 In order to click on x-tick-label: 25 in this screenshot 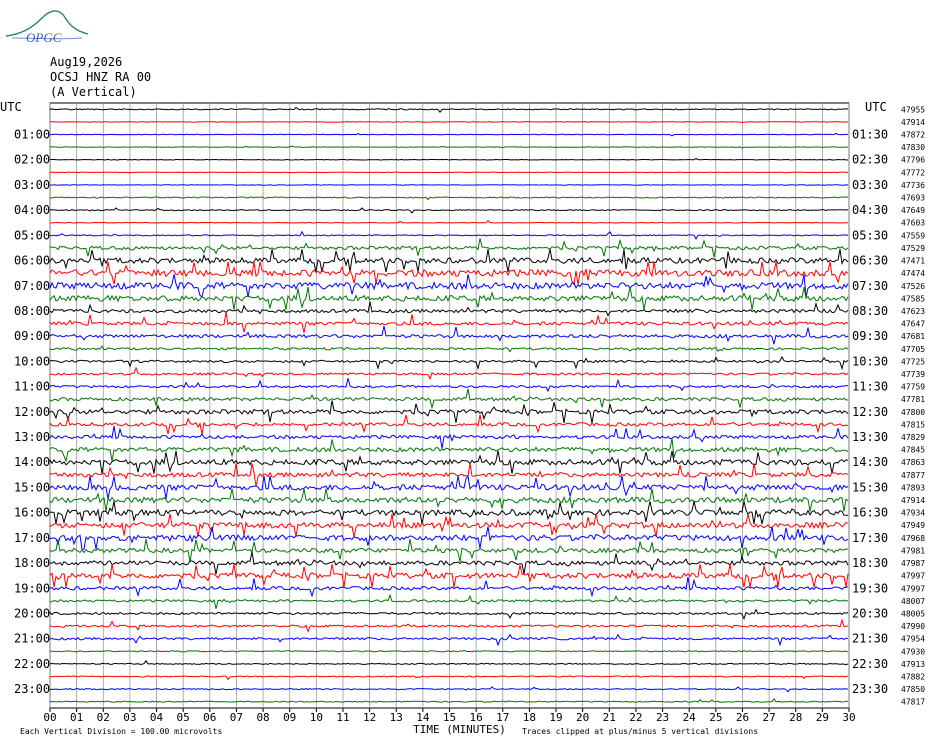, I will do `click(715, 717)`.